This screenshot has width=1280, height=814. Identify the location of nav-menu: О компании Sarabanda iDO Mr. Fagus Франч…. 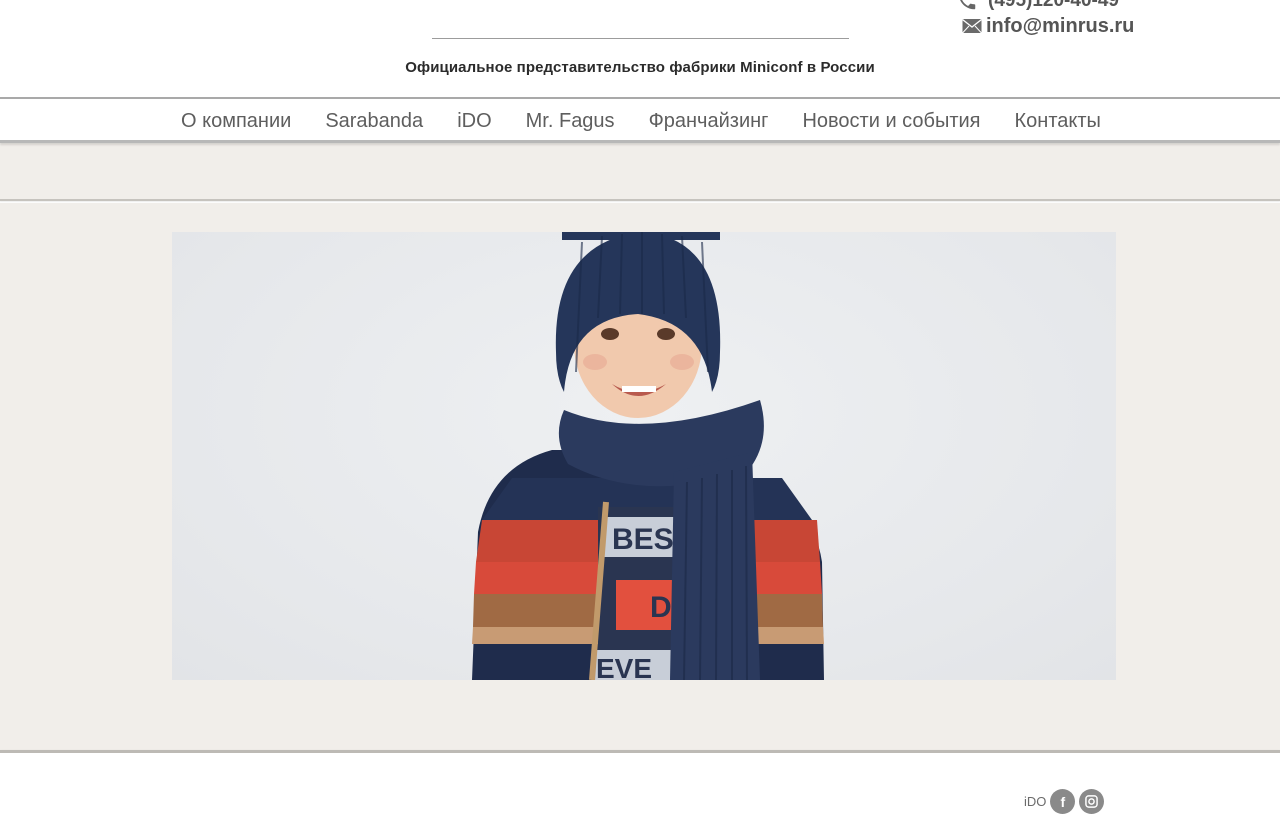
(641, 121).